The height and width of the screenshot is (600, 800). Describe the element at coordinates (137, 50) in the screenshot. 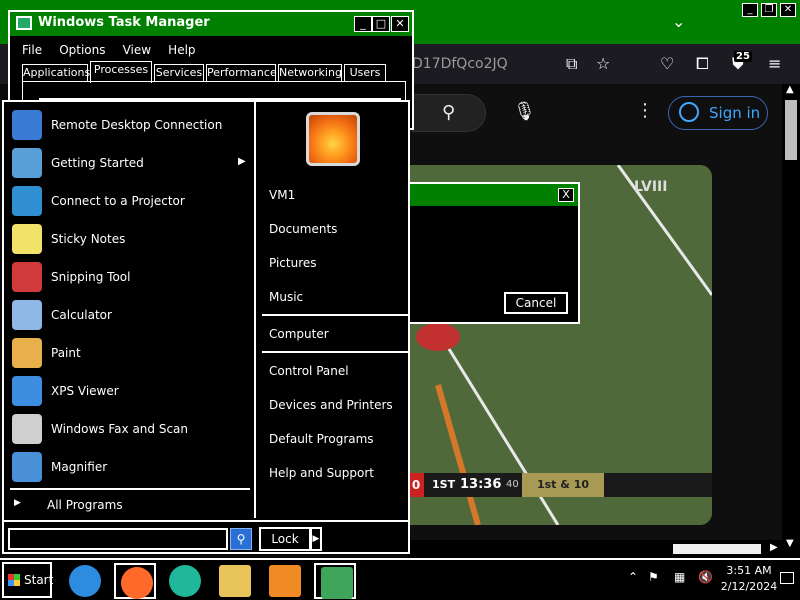

I see `menu-view: View` at that location.